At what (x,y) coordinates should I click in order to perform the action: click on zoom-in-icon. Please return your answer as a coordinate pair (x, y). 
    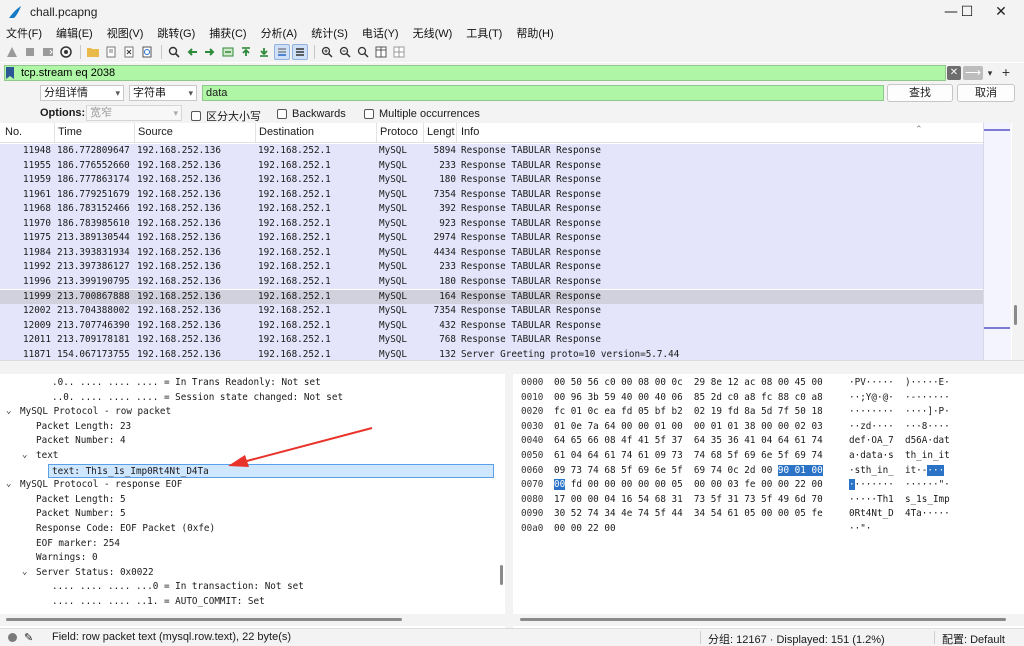
    Looking at the image, I should click on (327, 52).